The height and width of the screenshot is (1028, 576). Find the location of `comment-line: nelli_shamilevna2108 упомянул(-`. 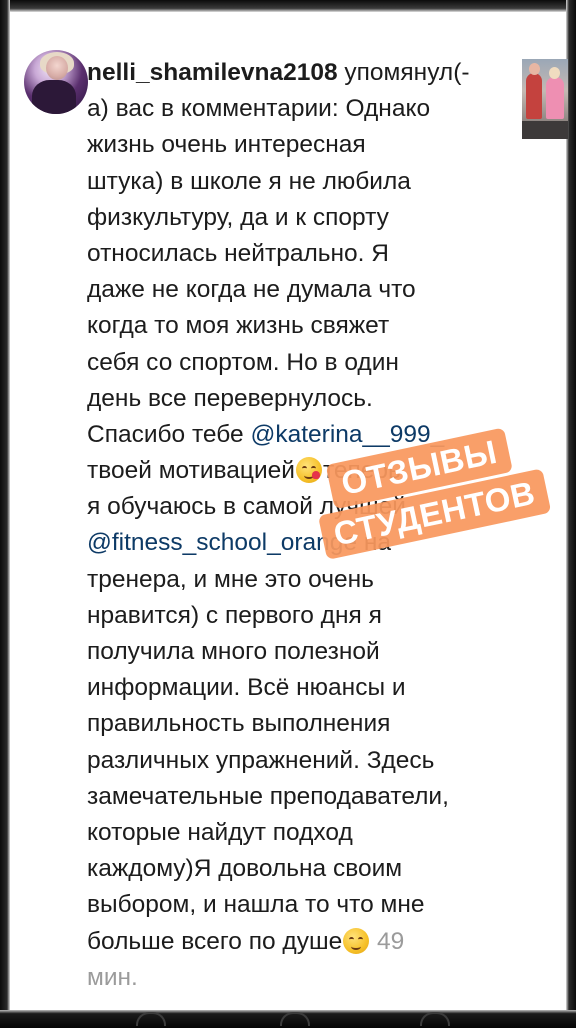

comment-line: nelli_shamilevna2108 упомянул(- is located at coordinates (304, 73).